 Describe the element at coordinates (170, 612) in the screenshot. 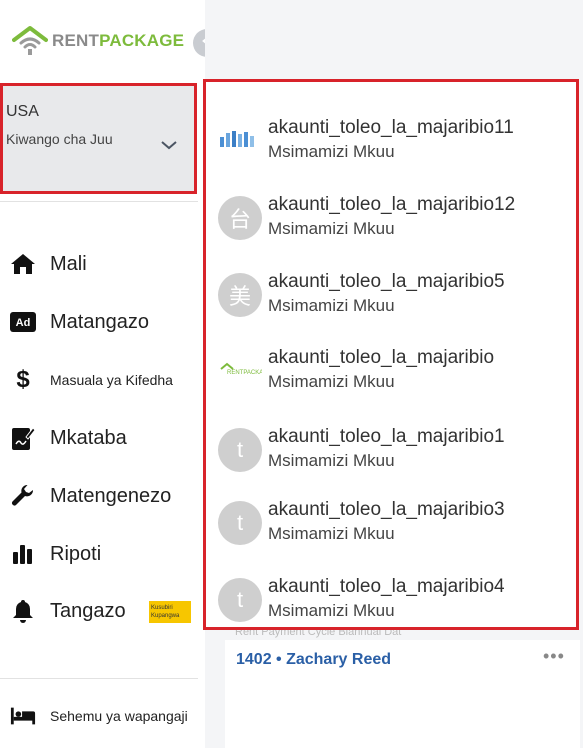

I see `status-badge: Kusubiri Kupangwa` at that location.